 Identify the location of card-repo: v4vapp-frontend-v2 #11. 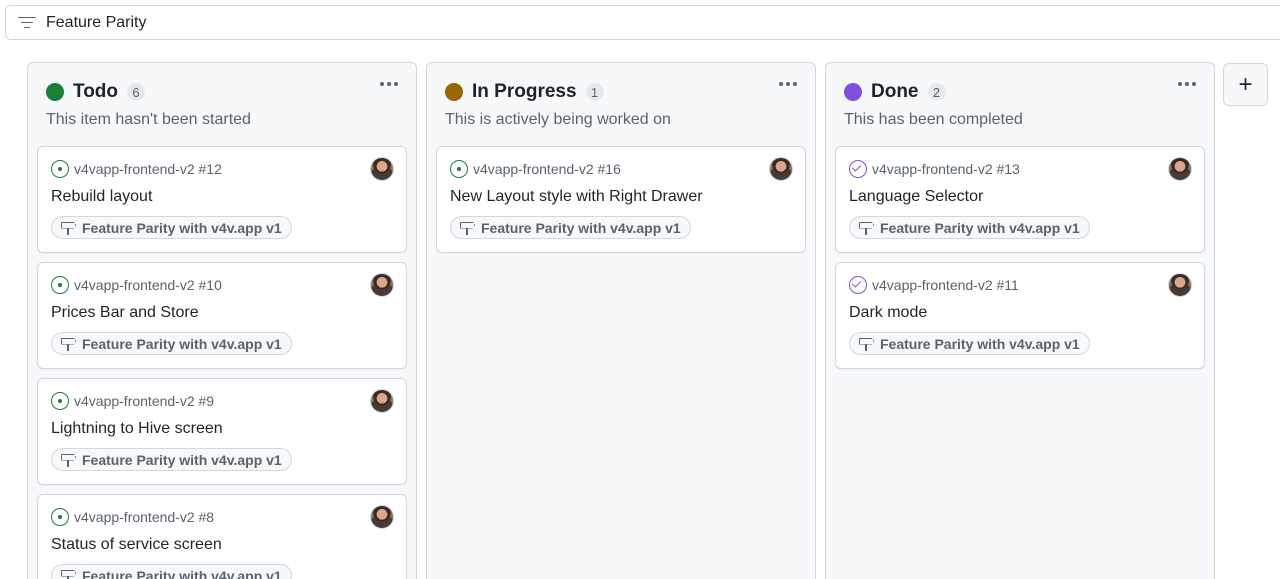
(934, 285).